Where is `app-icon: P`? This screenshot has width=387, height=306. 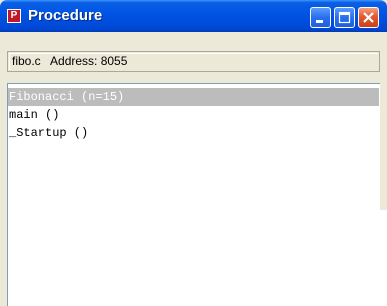 app-icon: P is located at coordinates (14, 16).